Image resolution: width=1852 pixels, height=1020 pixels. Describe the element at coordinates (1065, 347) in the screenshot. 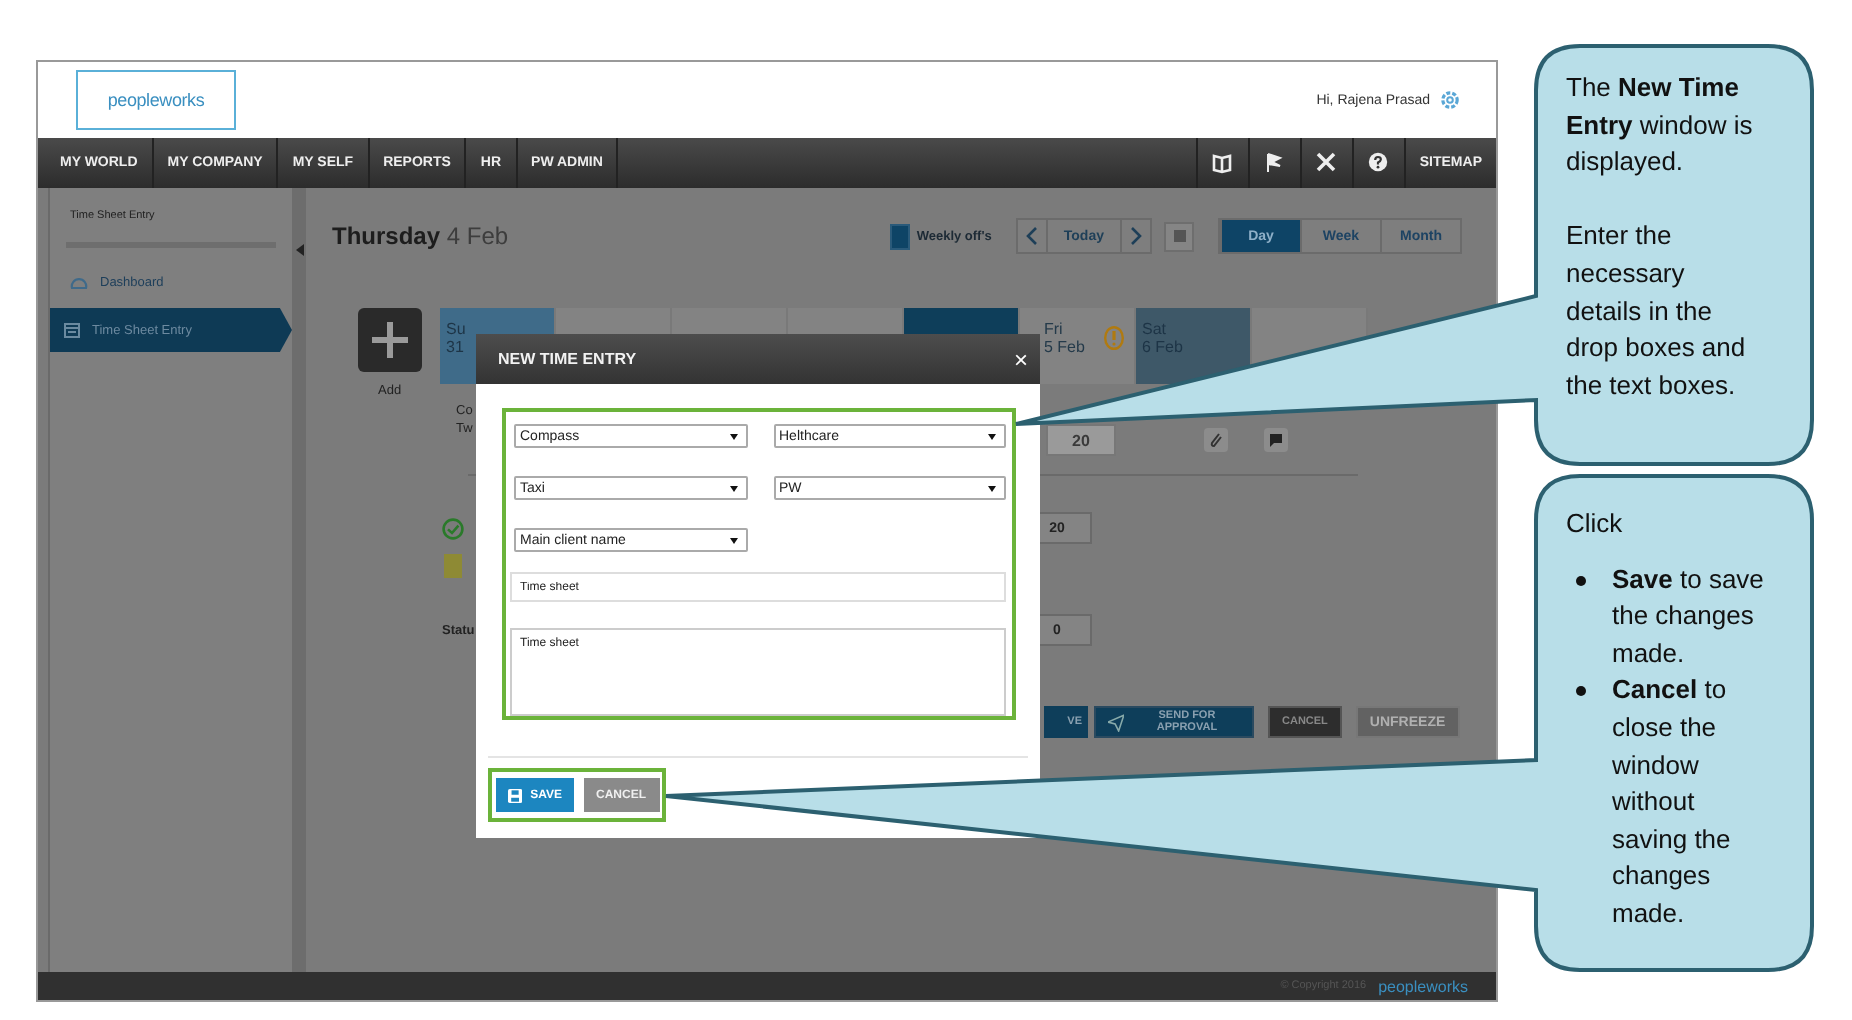

I see `day-date: 5 Feb` at that location.